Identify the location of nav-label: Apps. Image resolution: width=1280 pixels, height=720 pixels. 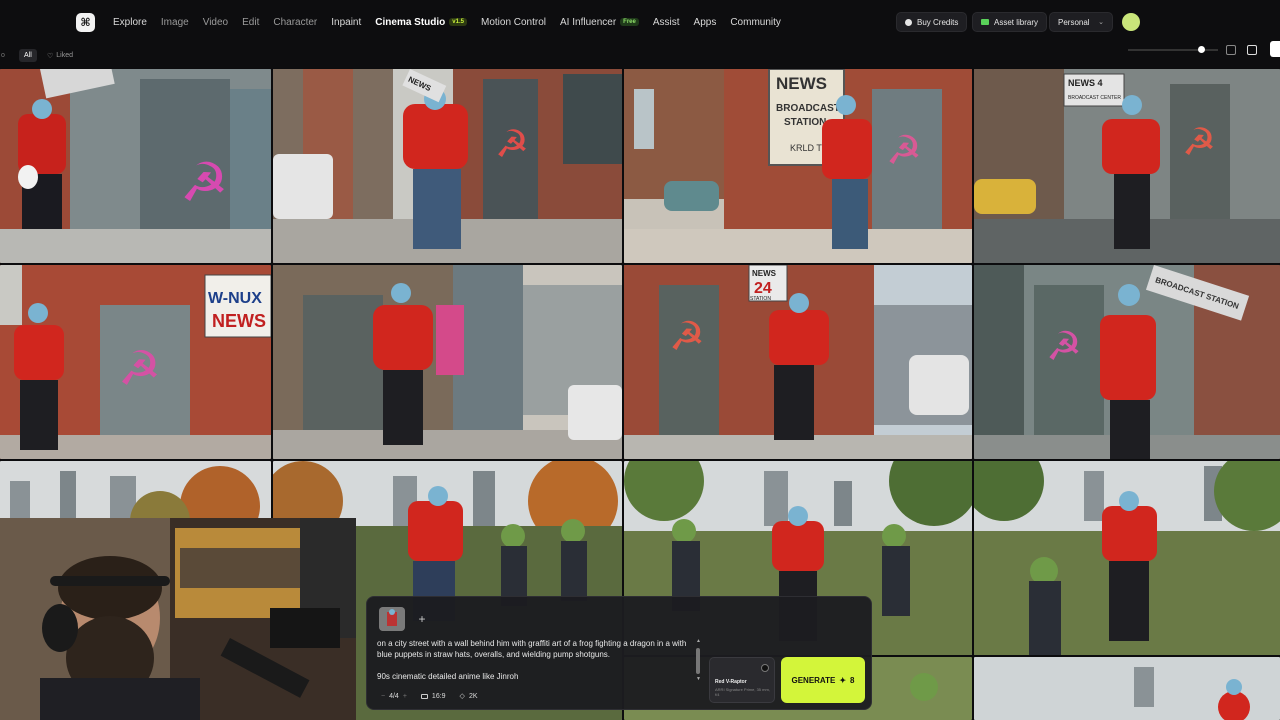
(705, 22).